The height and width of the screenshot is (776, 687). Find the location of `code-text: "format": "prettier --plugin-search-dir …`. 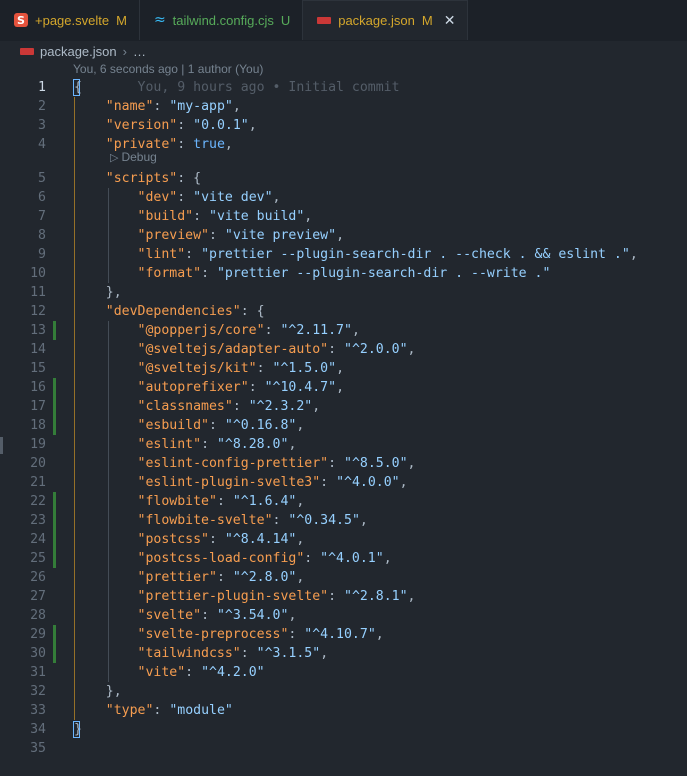

code-text: "format": "prettier --plugin-search-dir … is located at coordinates (344, 273).